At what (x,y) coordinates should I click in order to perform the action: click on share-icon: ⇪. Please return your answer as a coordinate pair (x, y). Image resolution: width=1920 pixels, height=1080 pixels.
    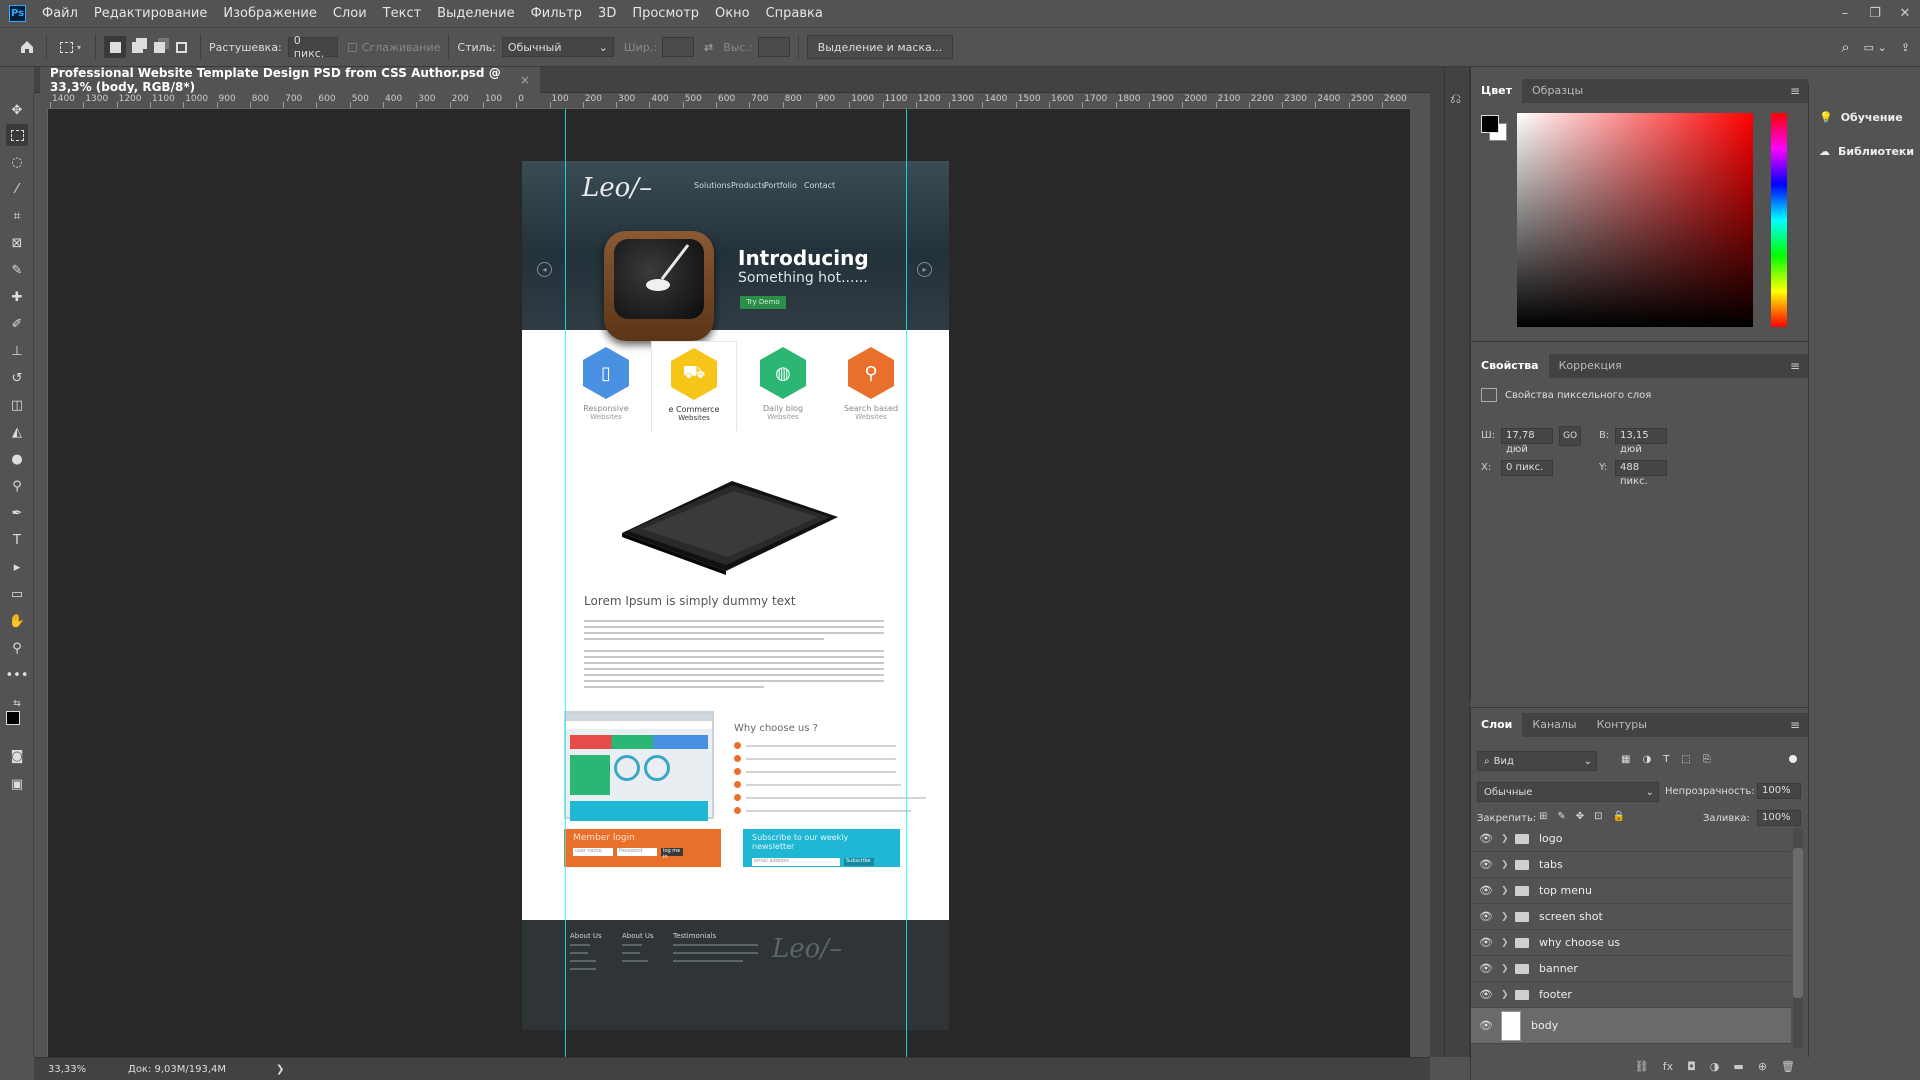
    Looking at the image, I should click on (1905, 47).